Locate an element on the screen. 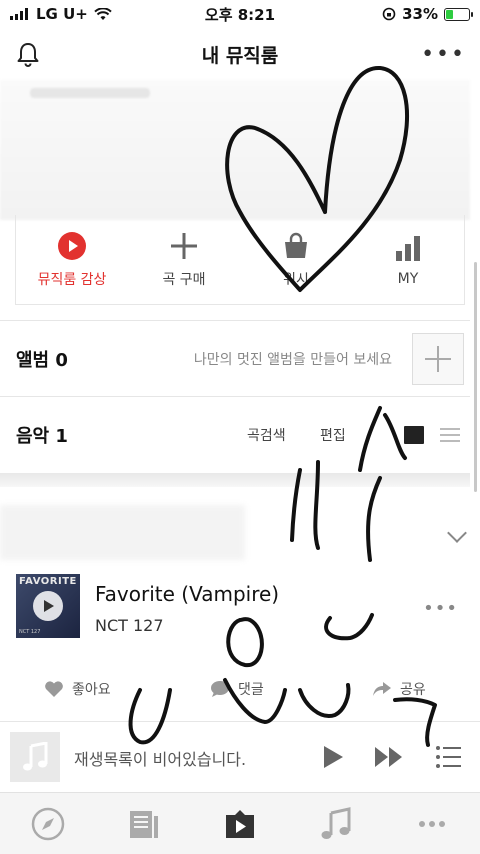  quick-menu-my: MY is located at coordinates (408, 259).